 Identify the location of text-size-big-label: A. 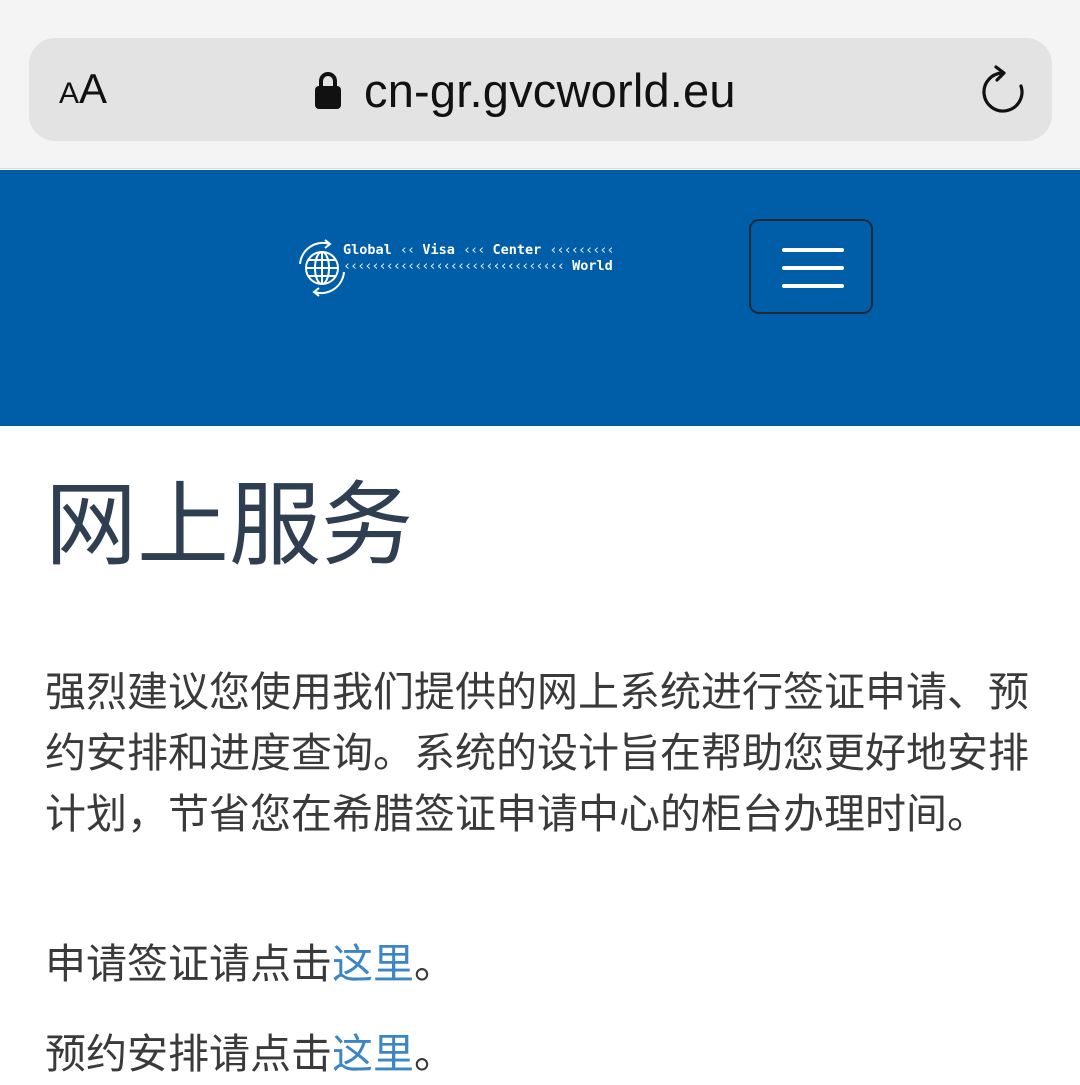
(93, 88).